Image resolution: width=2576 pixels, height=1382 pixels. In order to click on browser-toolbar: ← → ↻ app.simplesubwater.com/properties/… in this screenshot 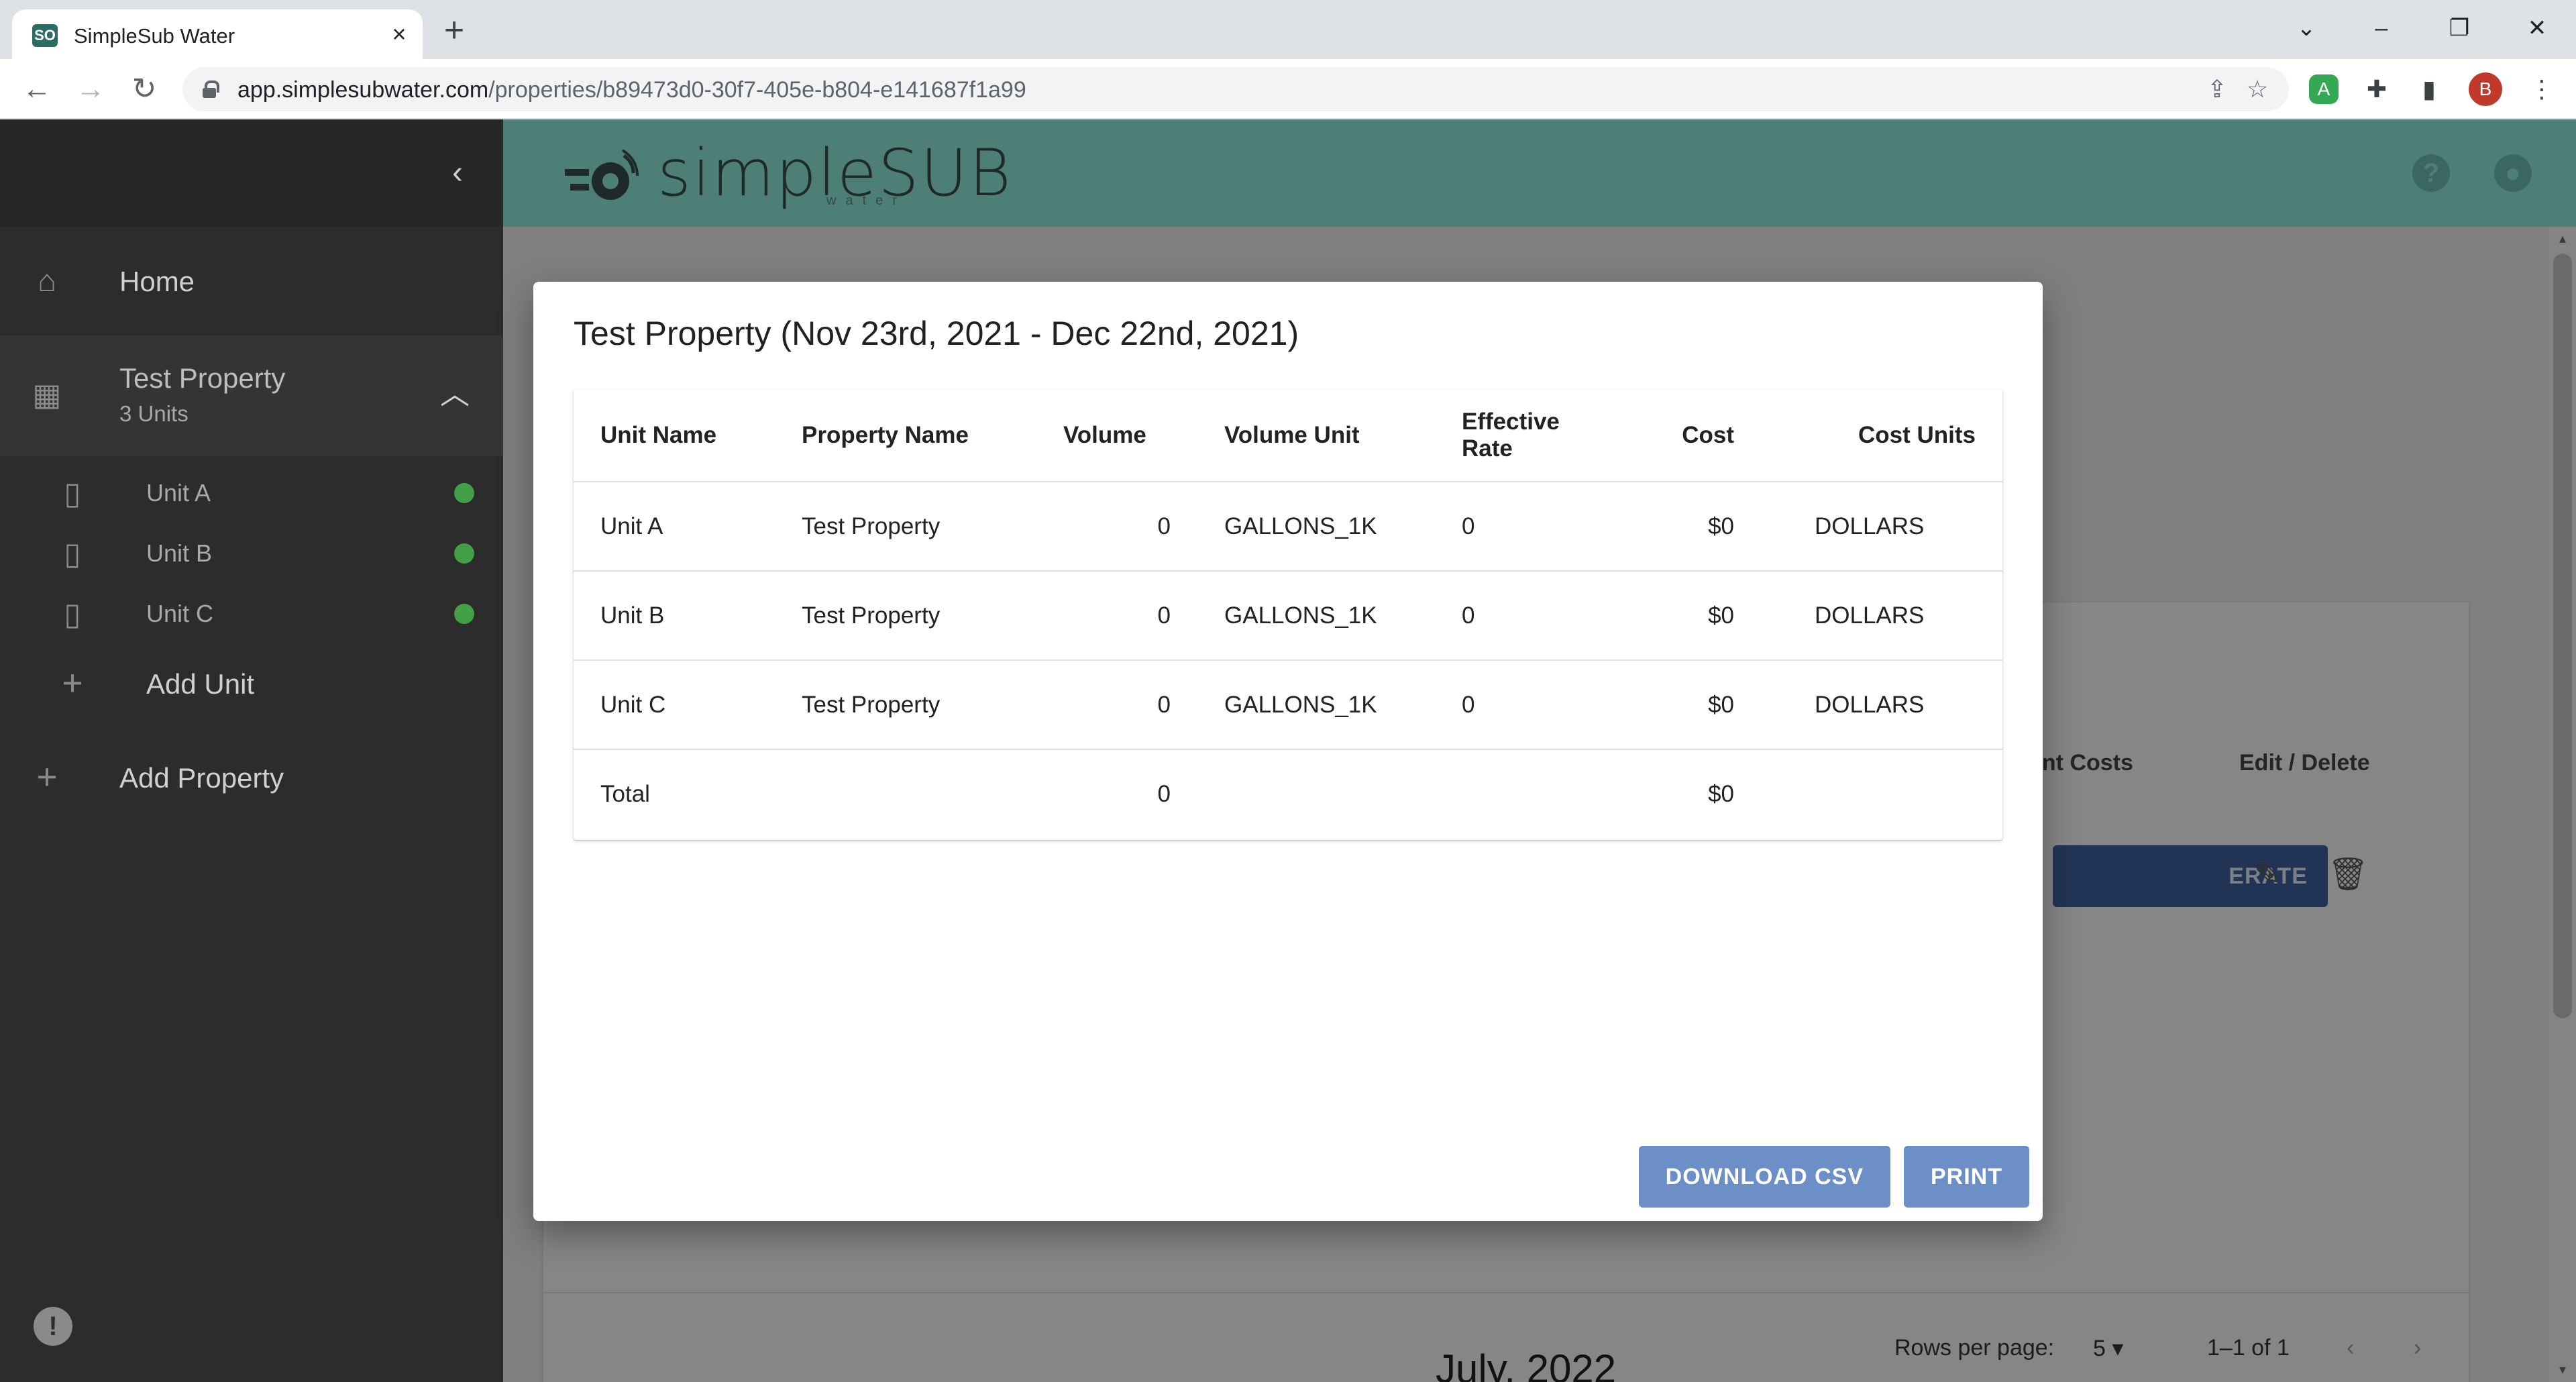, I will do `click(1288, 89)`.